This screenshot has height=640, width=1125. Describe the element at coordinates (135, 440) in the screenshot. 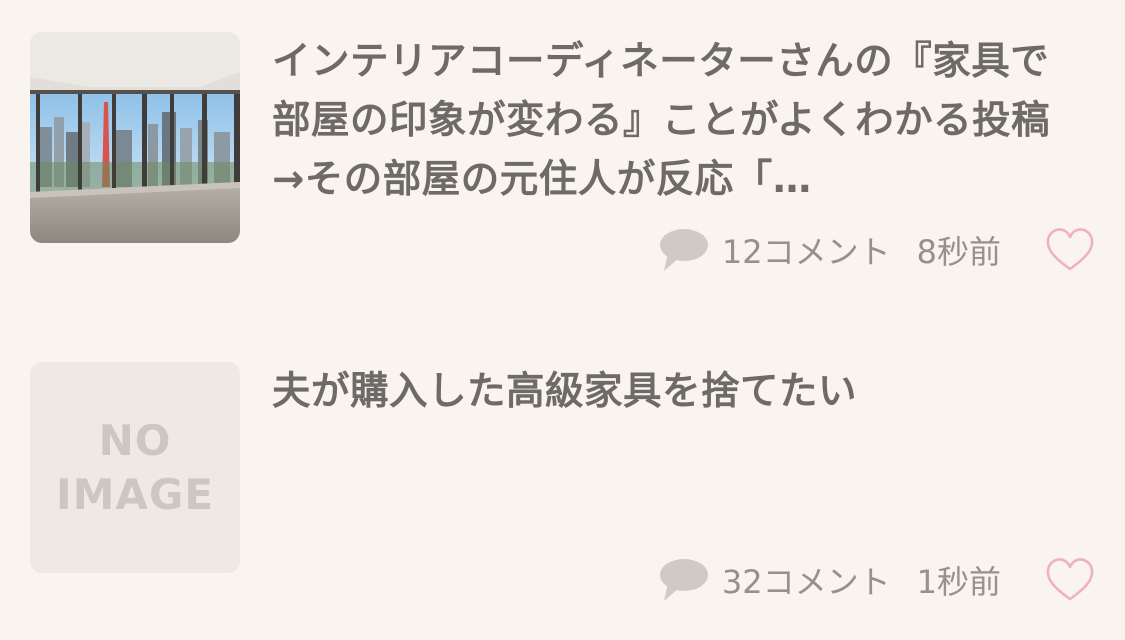

I see `no-image-text-line1: NO` at that location.